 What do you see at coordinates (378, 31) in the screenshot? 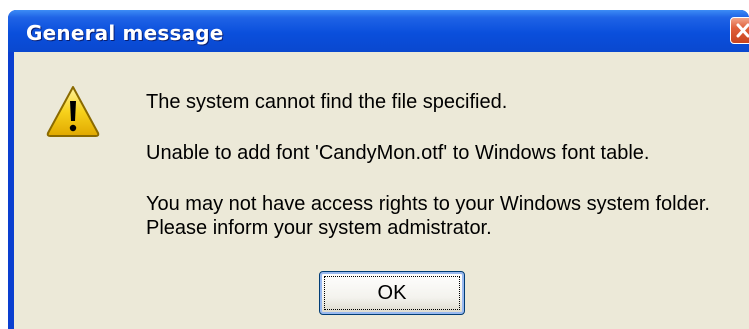
I see `title-bar: General message` at bounding box center [378, 31].